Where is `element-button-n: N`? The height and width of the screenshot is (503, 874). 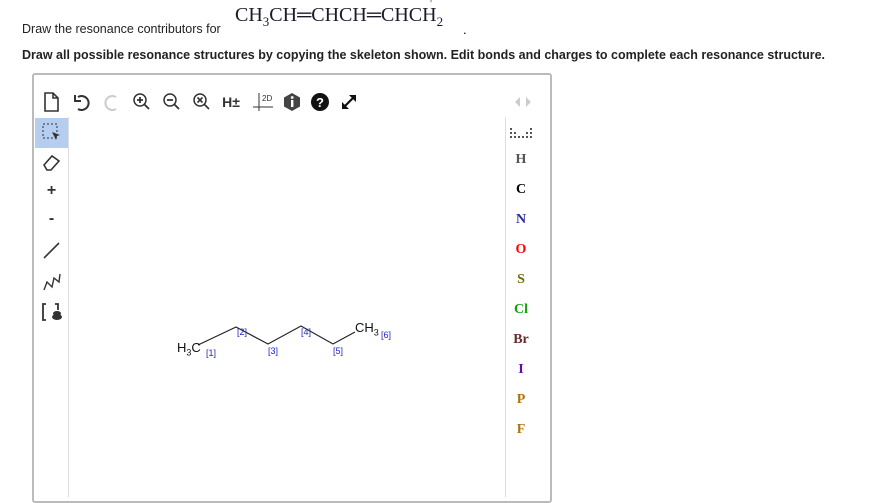 element-button-n: N is located at coordinates (521, 220).